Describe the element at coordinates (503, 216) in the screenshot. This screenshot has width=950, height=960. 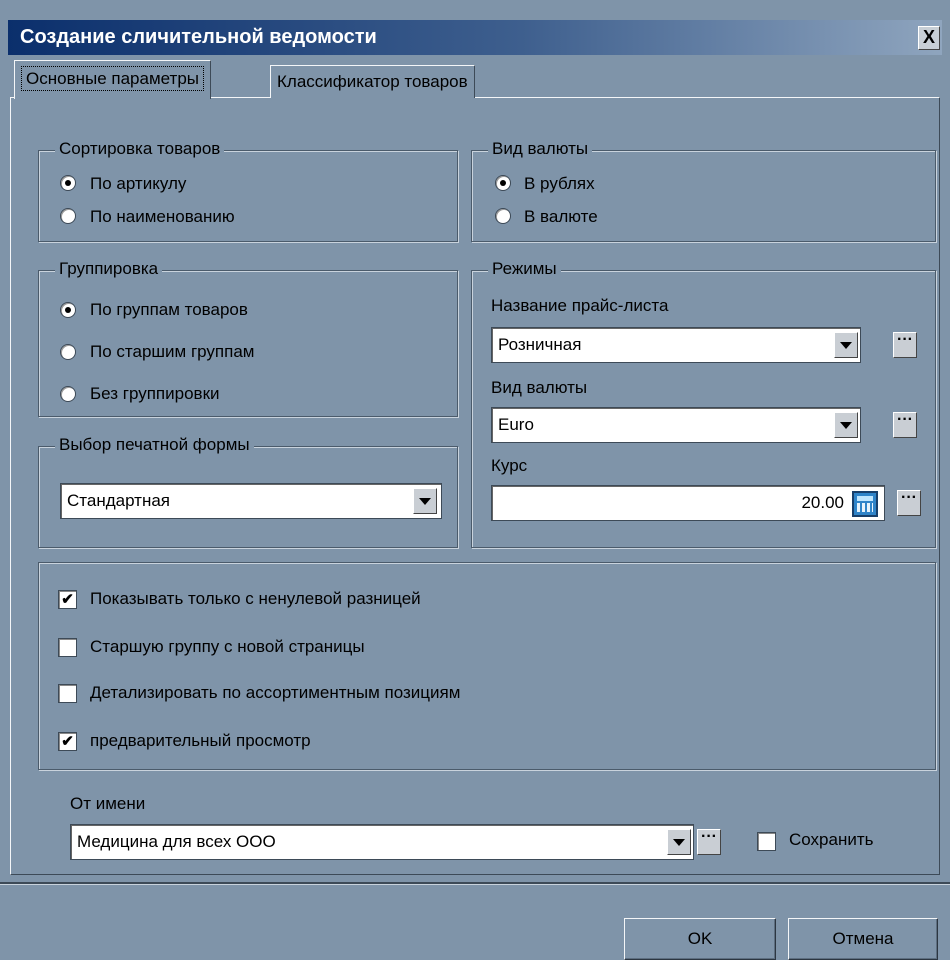
I see `currency-foreign-radio` at that location.